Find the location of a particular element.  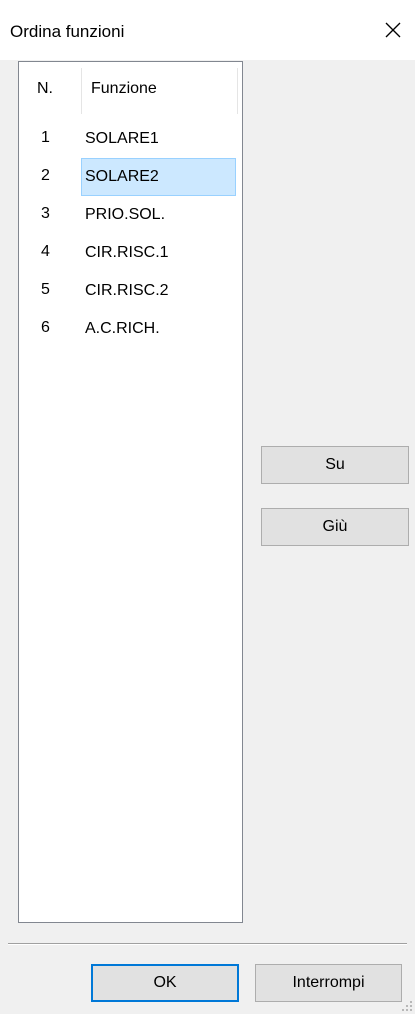

row-number: 4 is located at coordinates (45, 251).